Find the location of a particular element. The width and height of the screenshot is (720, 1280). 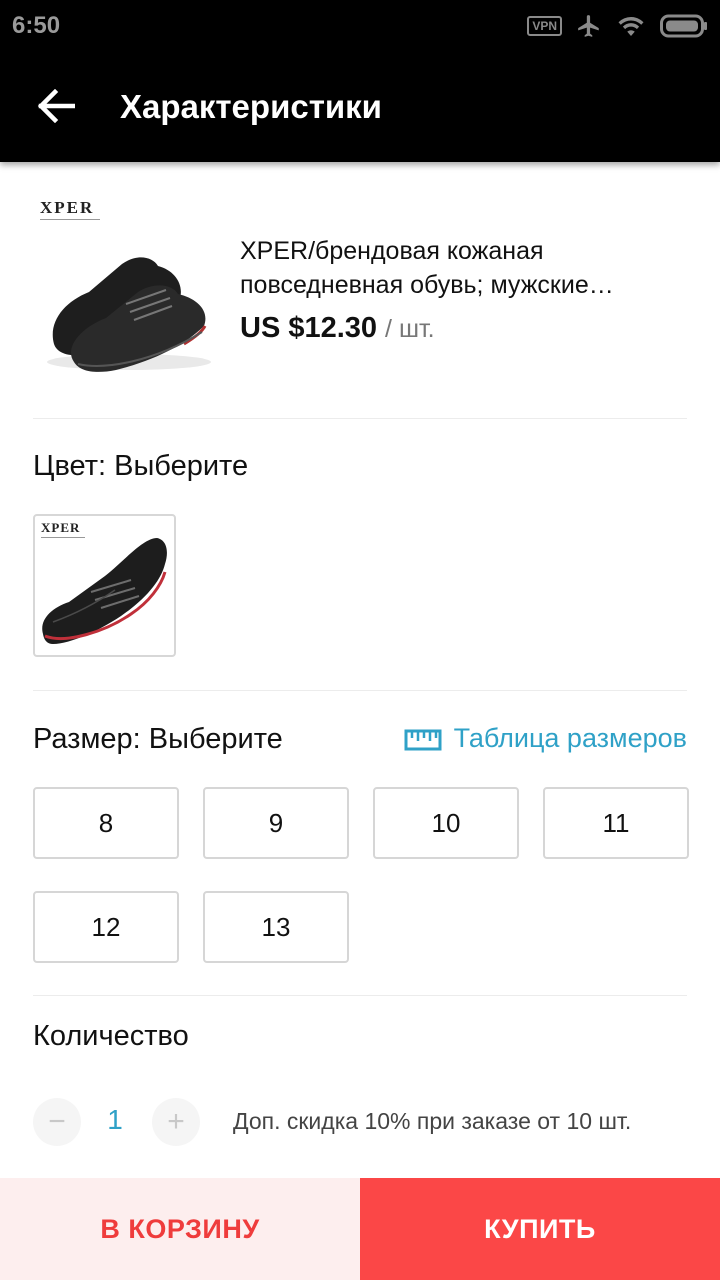

app-bar: Характеристики is located at coordinates (360, 107).